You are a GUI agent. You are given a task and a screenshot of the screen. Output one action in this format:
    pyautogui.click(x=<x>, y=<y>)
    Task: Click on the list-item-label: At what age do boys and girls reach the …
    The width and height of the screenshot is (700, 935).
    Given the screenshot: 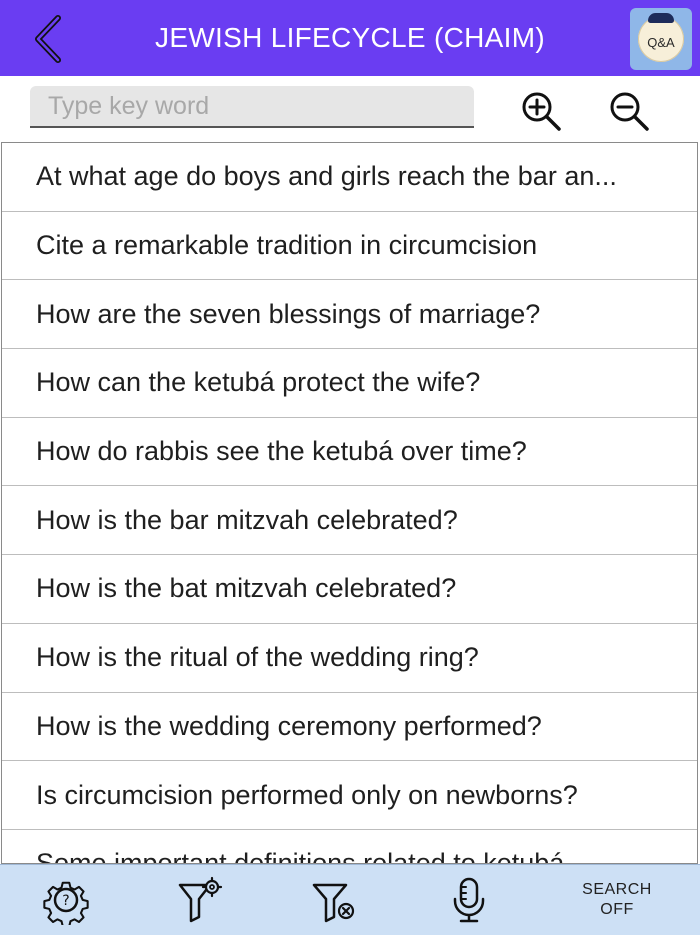 What is the action you would take?
    pyautogui.click(x=326, y=176)
    